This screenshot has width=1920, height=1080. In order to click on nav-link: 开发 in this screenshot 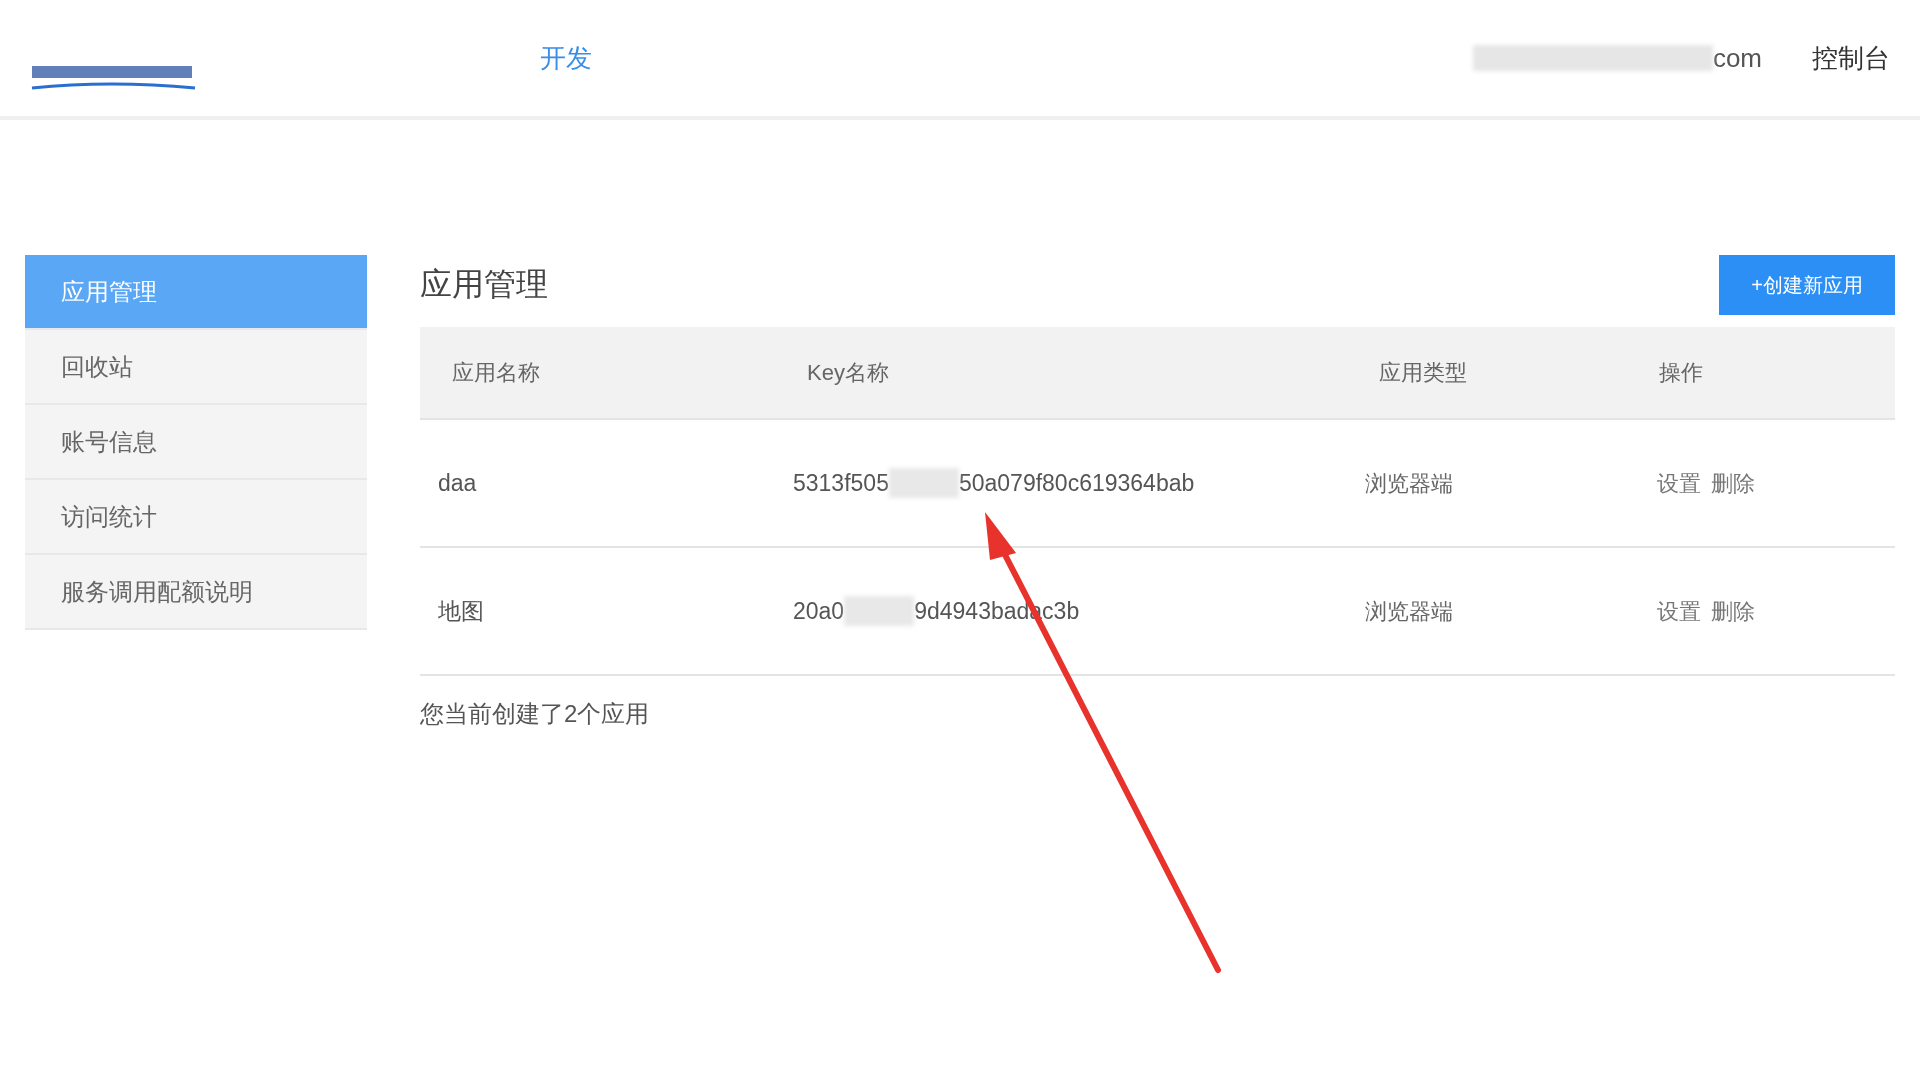, I will do `click(566, 58)`.